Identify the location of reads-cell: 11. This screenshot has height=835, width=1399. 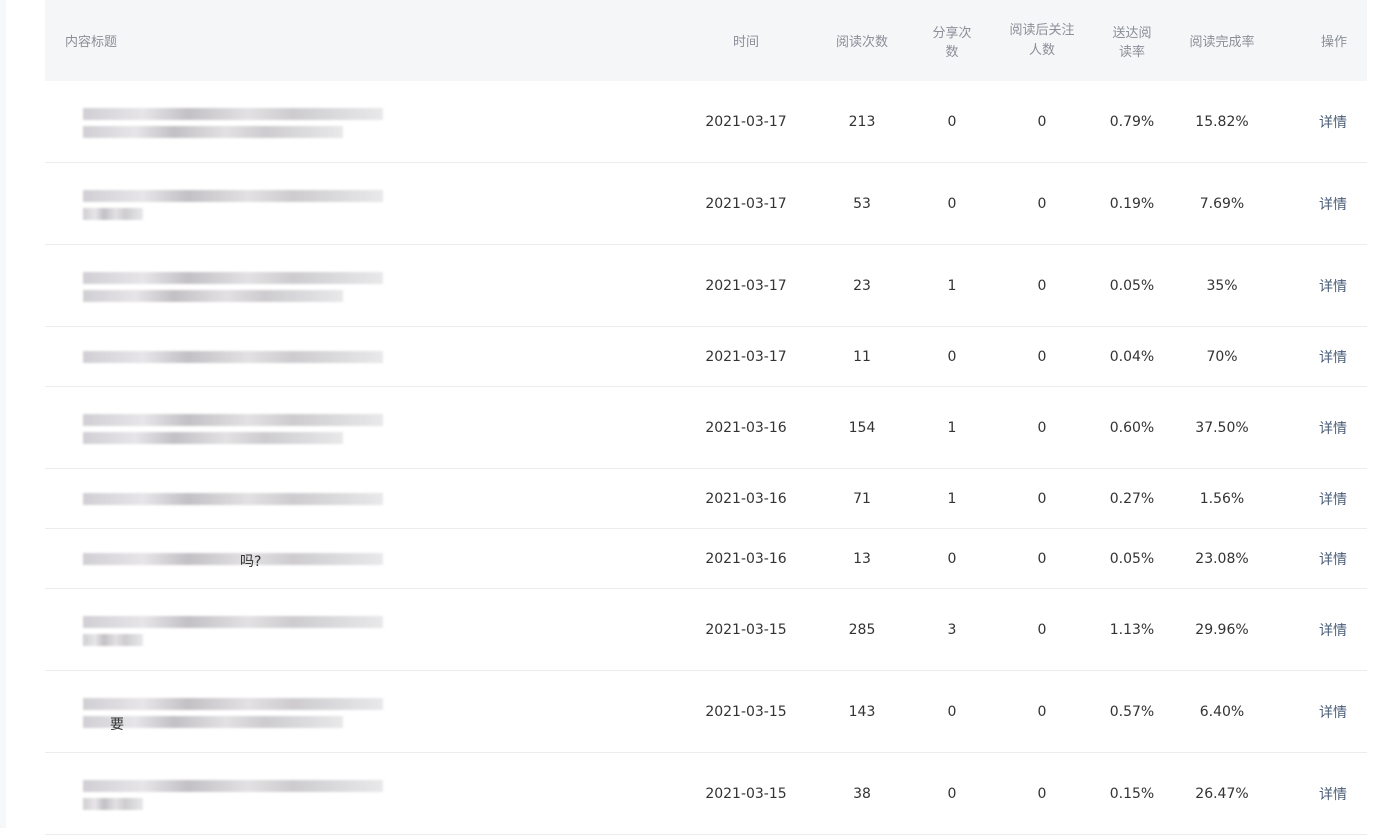
(862, 356).